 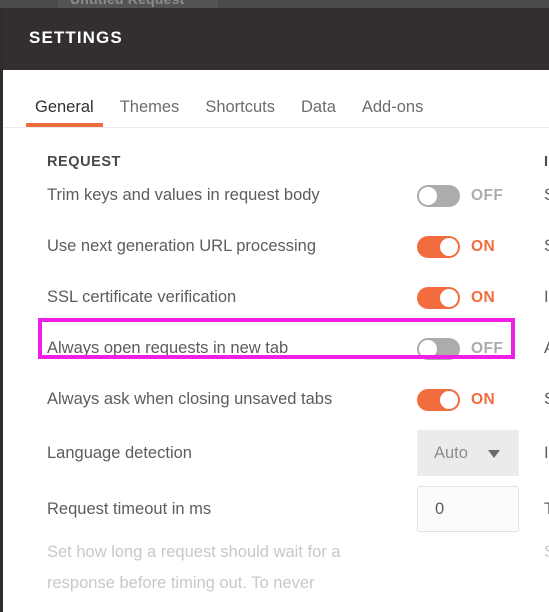 I want to click on toggle-state-ssl-certificate-verification: ON, so click(x=483, y=297).